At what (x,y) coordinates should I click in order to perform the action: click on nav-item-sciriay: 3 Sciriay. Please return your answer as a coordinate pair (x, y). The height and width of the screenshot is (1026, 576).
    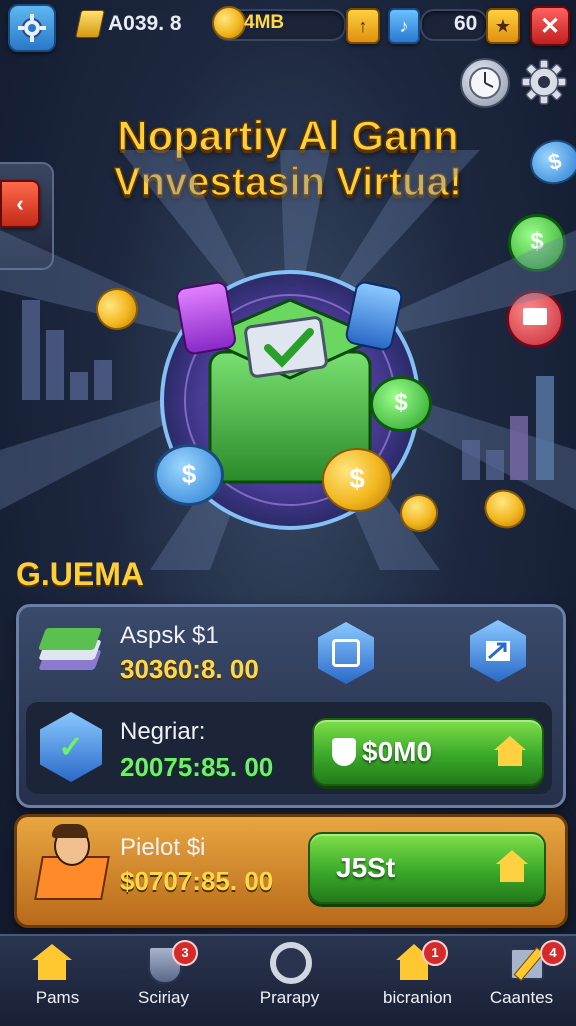
    Looking at the image, I should click on (163, 981).